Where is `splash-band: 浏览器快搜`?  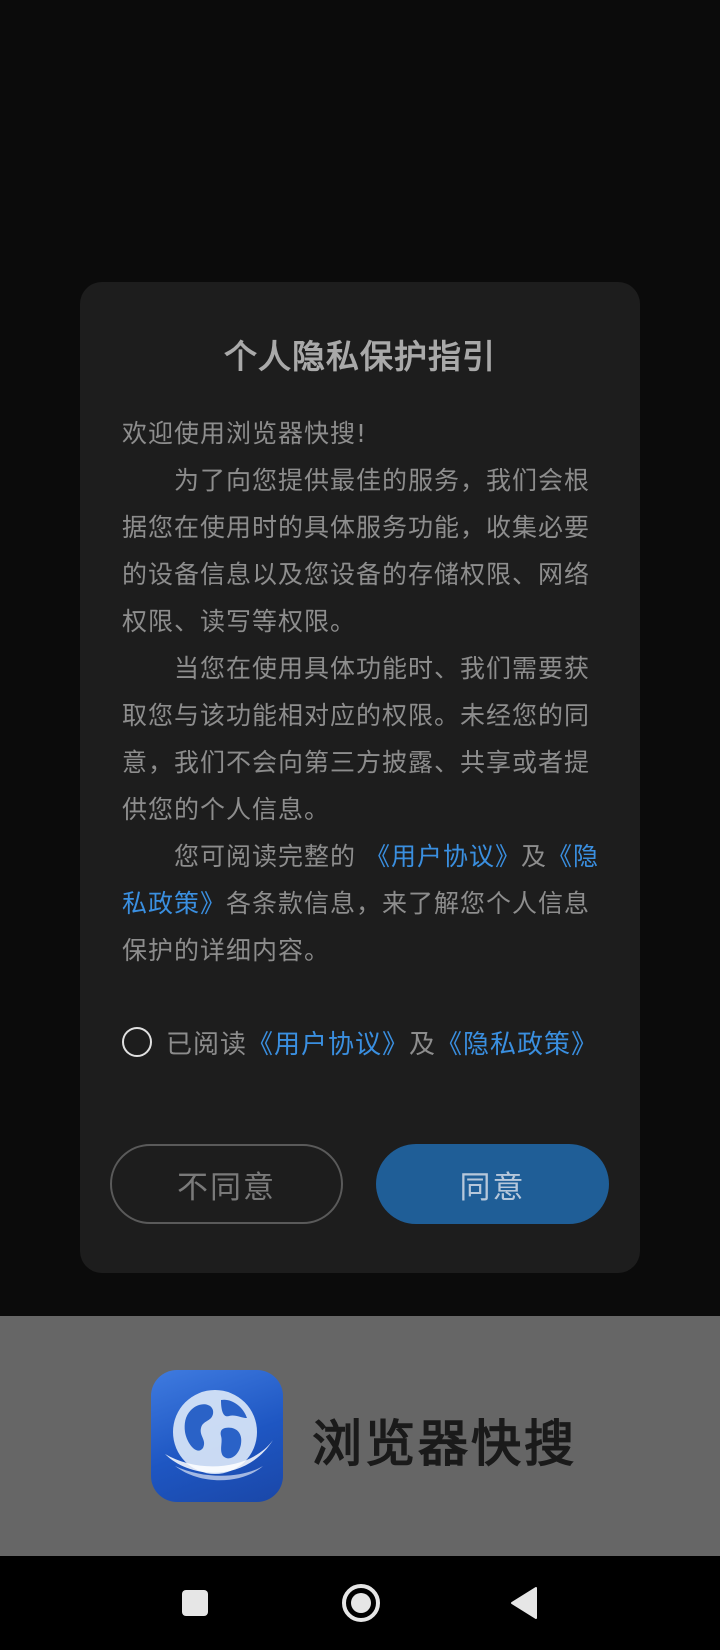
splash-band: 浏览器快搜 is located at coordinates (360, 1436).